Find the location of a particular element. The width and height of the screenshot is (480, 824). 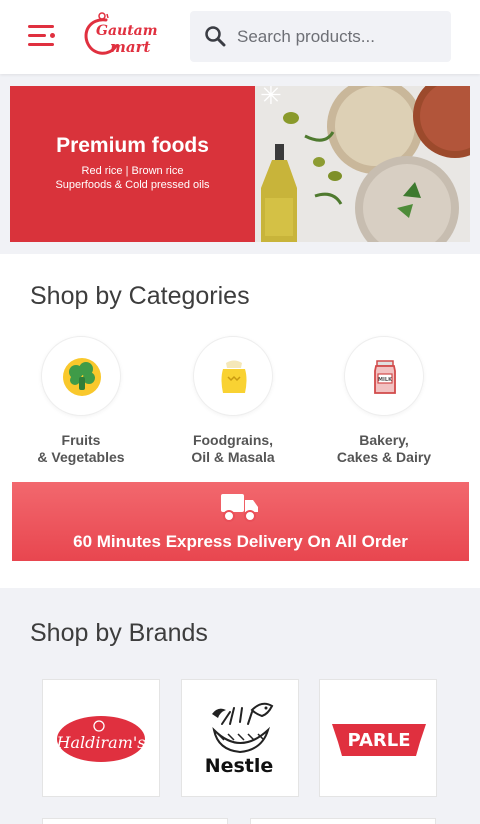

svg-text: MILK is located at coordinates (385, 380).